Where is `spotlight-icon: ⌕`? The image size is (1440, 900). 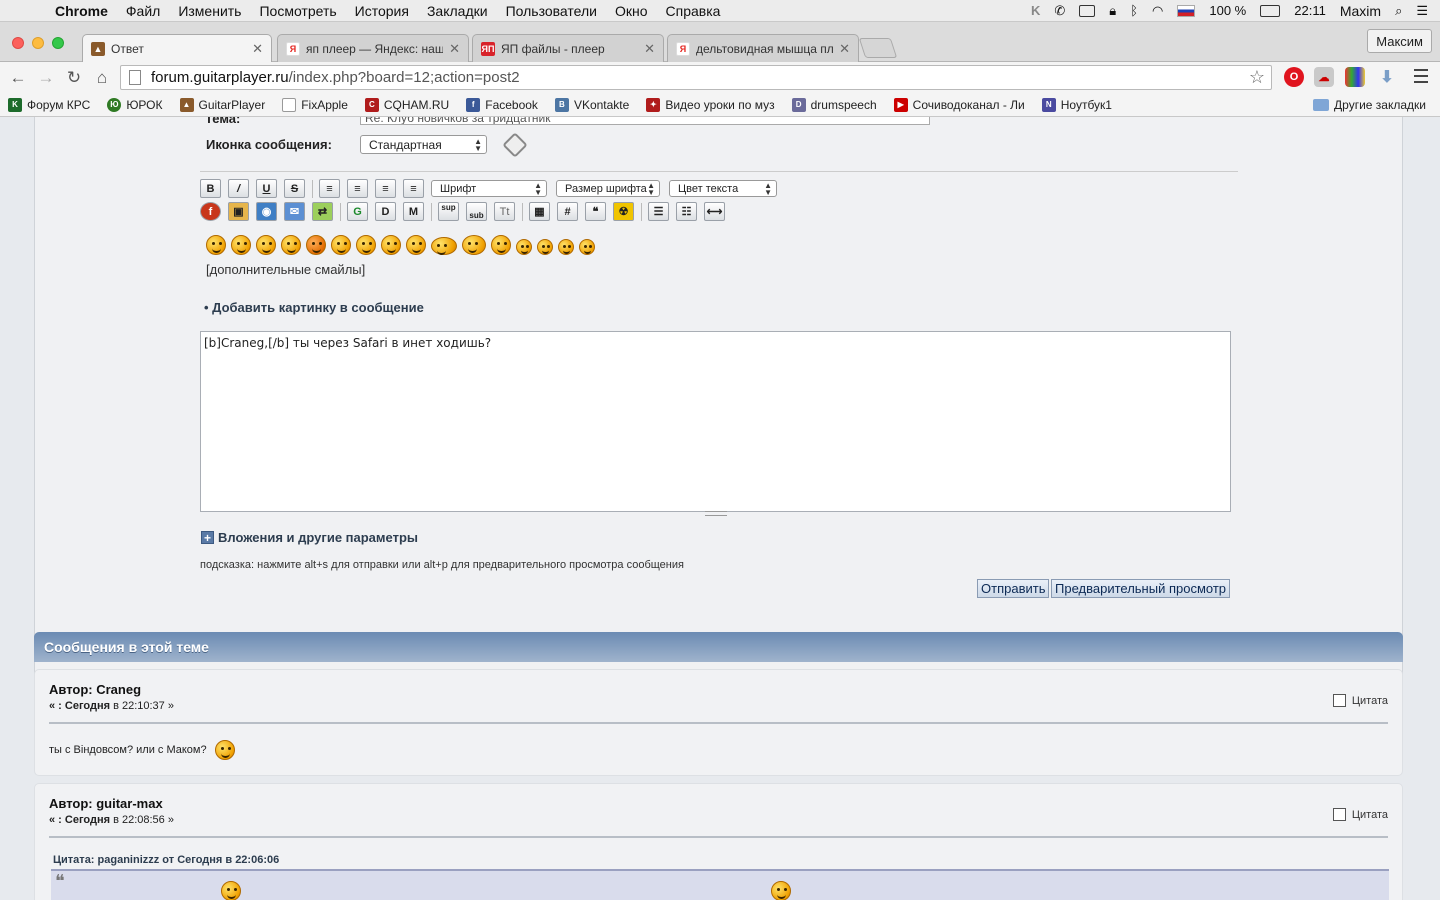
spotlight-icon: ⌕ is located at coordinates (1398, 11).